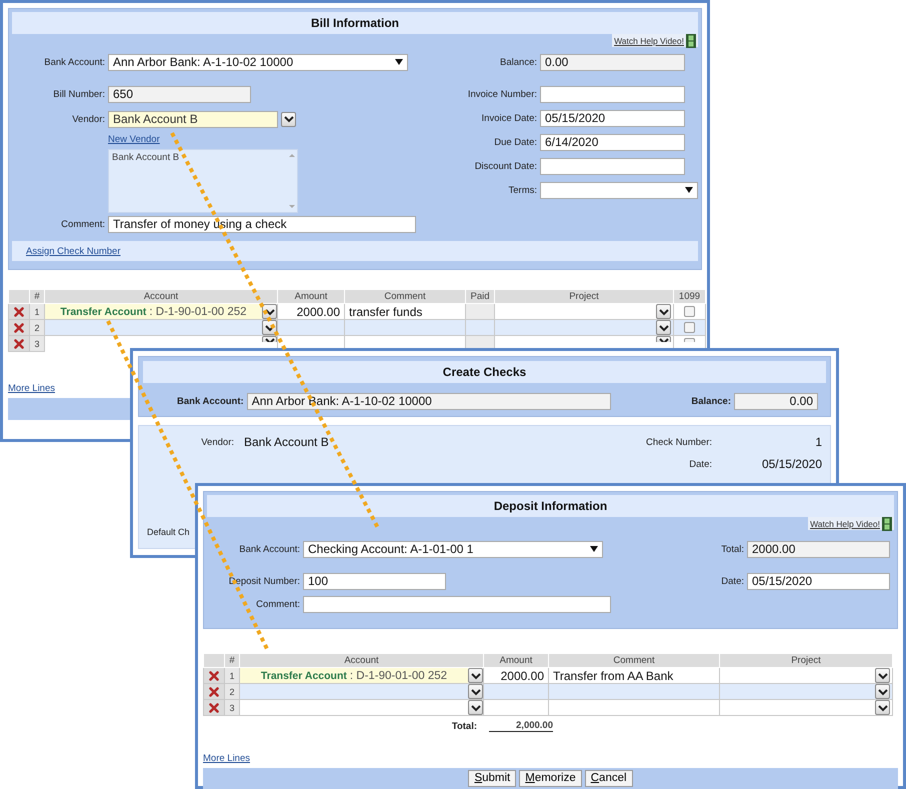 Image resolution: width=906 pixels, height=789 pixels. What do you see at coordinates (78, 94) in the screenshot?
I see `field-label: Bill Number:` at bounding box center [78, 94].